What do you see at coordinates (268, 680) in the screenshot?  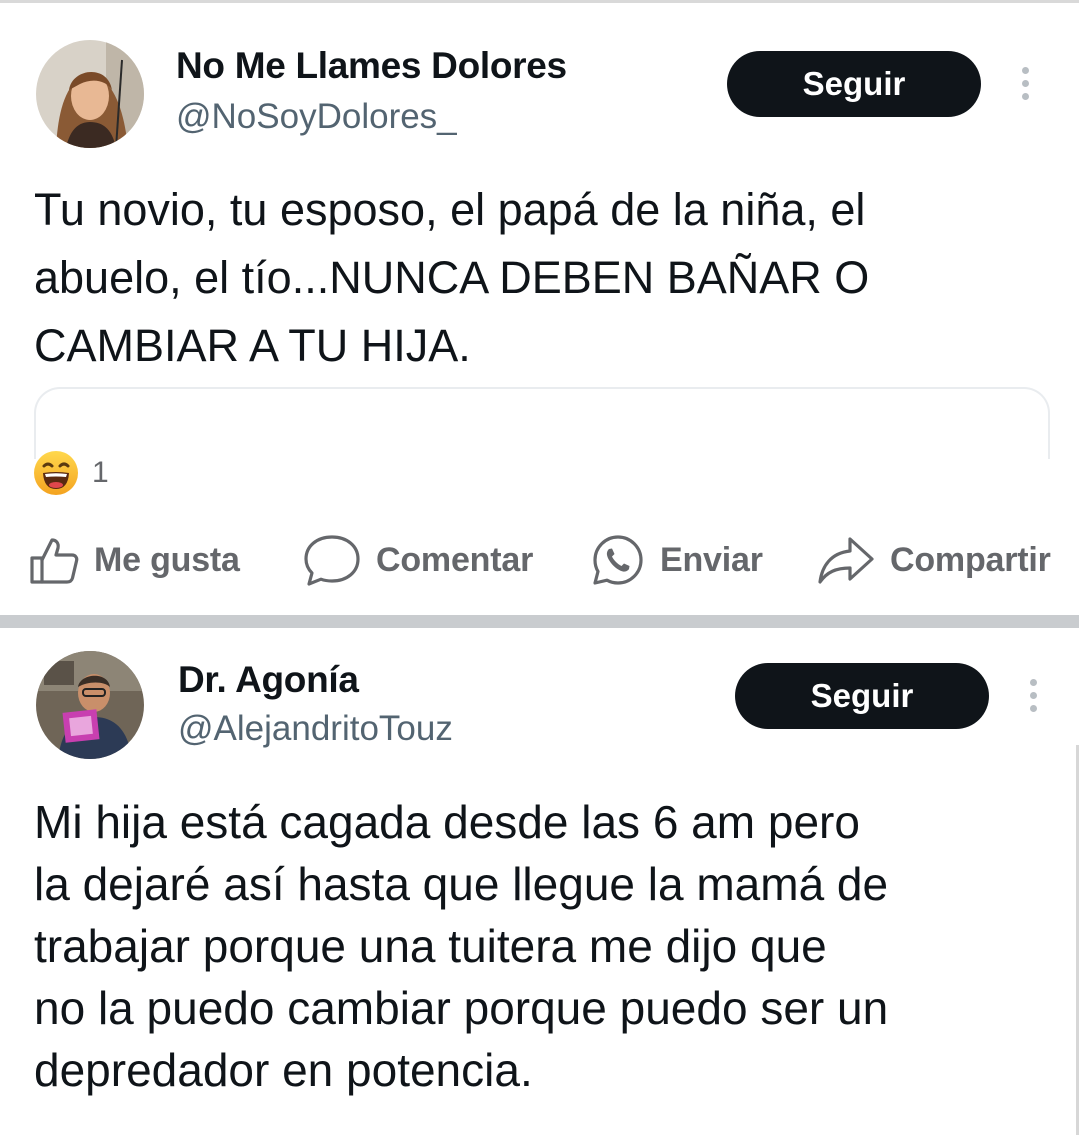 I see `author-name: Dr. Agonía` at bounding box center [268, 680].